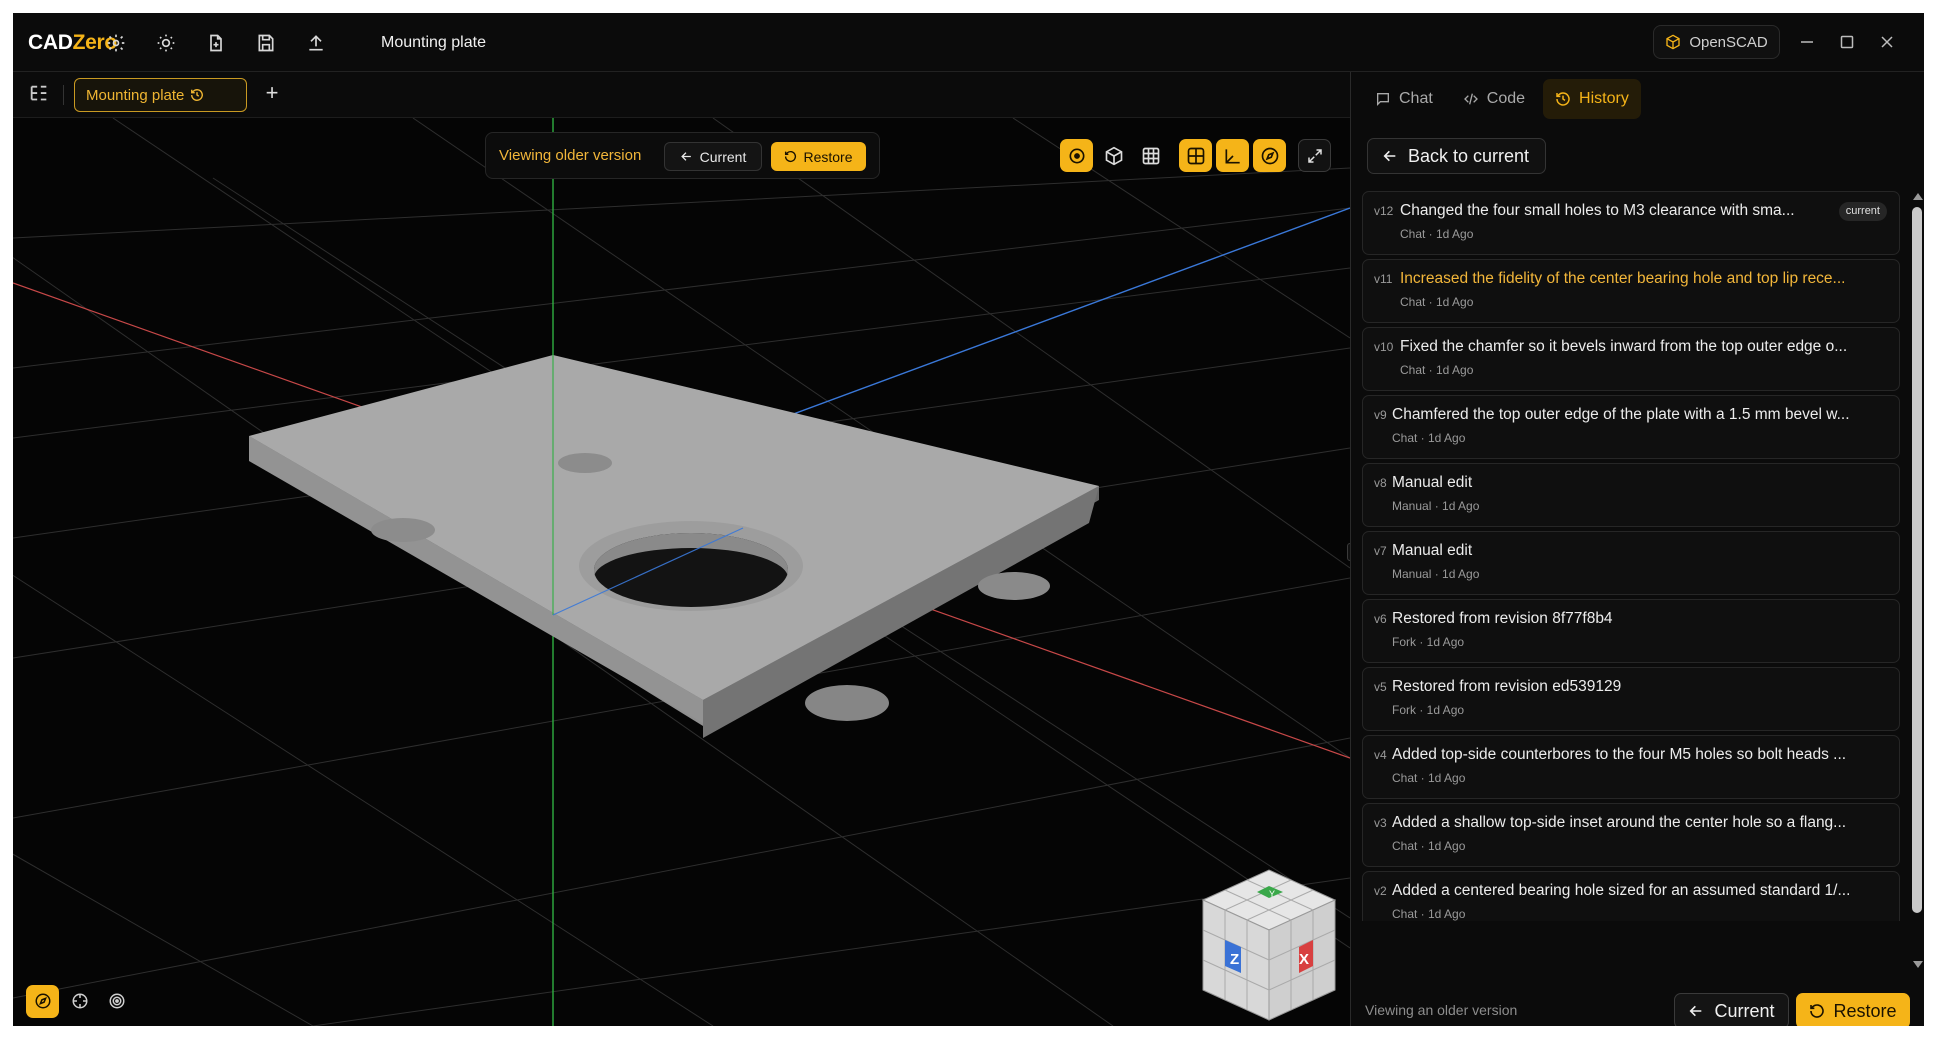 Image resolution: width=1935 pixels, height=1038 pixels. I want to click on floor-grid-icon, so click(1195, 155).